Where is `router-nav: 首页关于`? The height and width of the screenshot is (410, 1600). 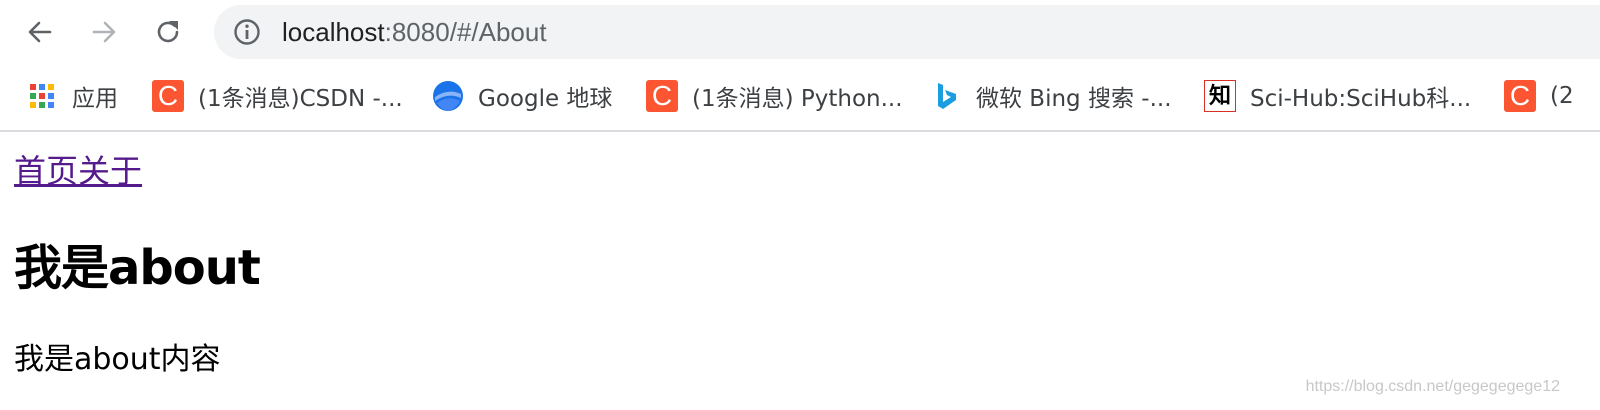
router-nav: 首页关于 is located at coordinates (78, 169).